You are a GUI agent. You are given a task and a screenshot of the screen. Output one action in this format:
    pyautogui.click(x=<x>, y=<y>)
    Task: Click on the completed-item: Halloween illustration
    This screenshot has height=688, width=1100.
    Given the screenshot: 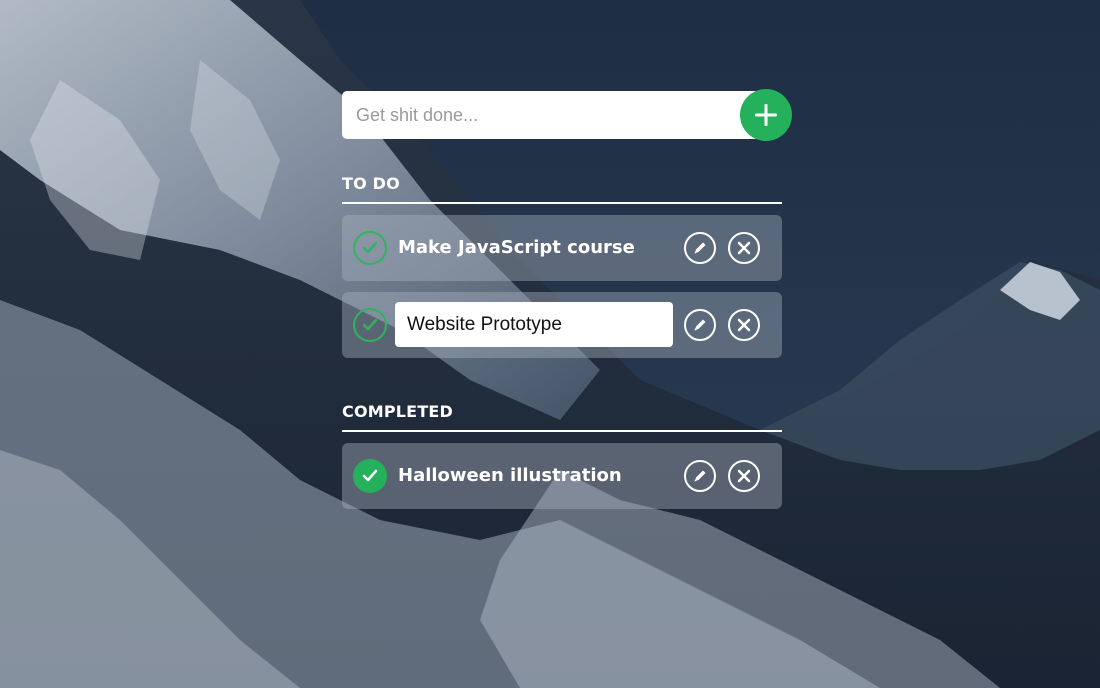 What is the action you would take?
    pyautogui.click(x=562, y=476)
    